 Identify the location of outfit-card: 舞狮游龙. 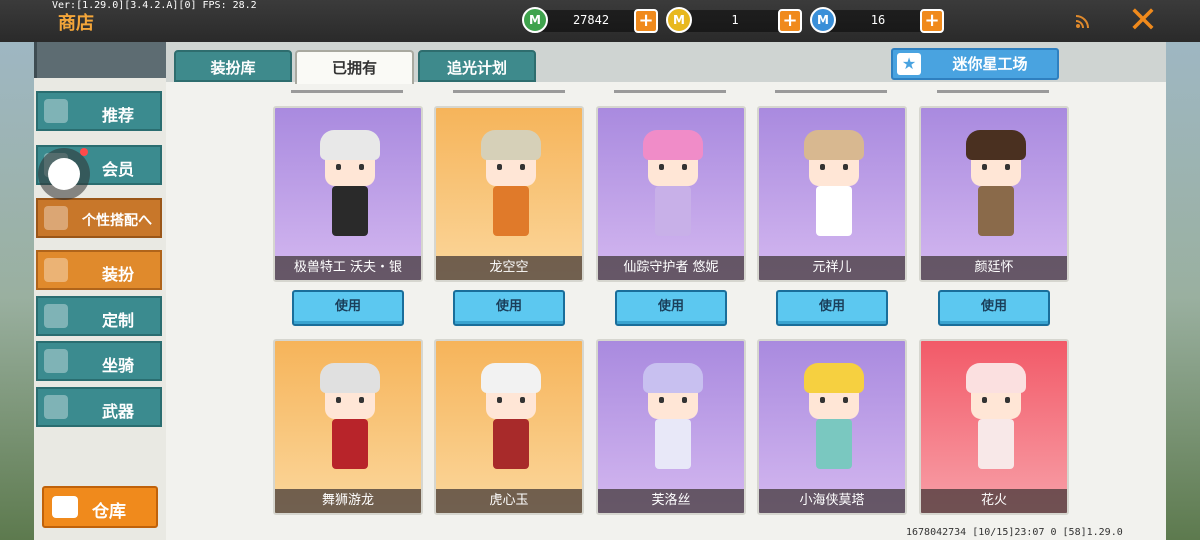
(348, 427).